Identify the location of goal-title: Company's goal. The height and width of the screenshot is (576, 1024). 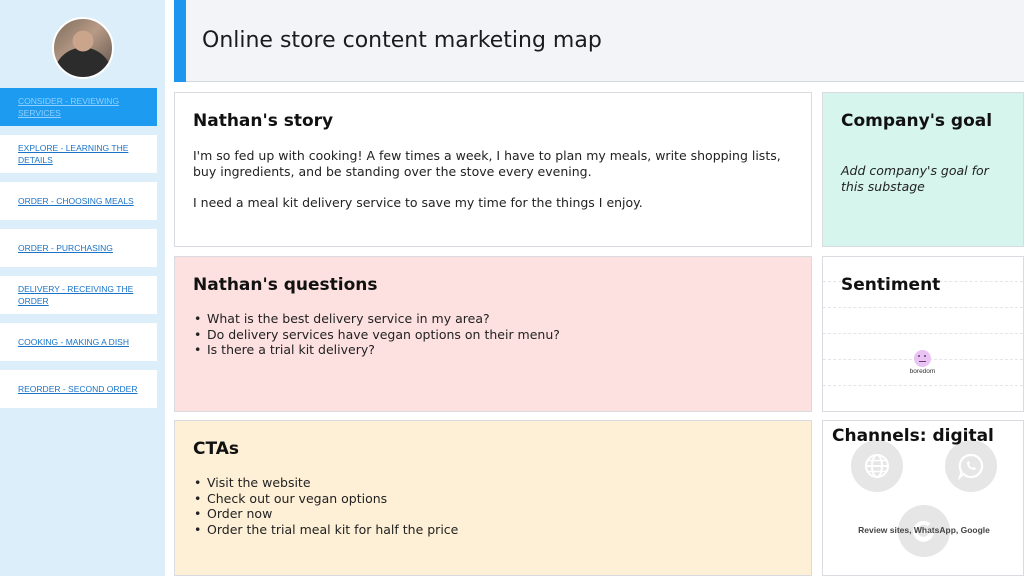
(917, 121).